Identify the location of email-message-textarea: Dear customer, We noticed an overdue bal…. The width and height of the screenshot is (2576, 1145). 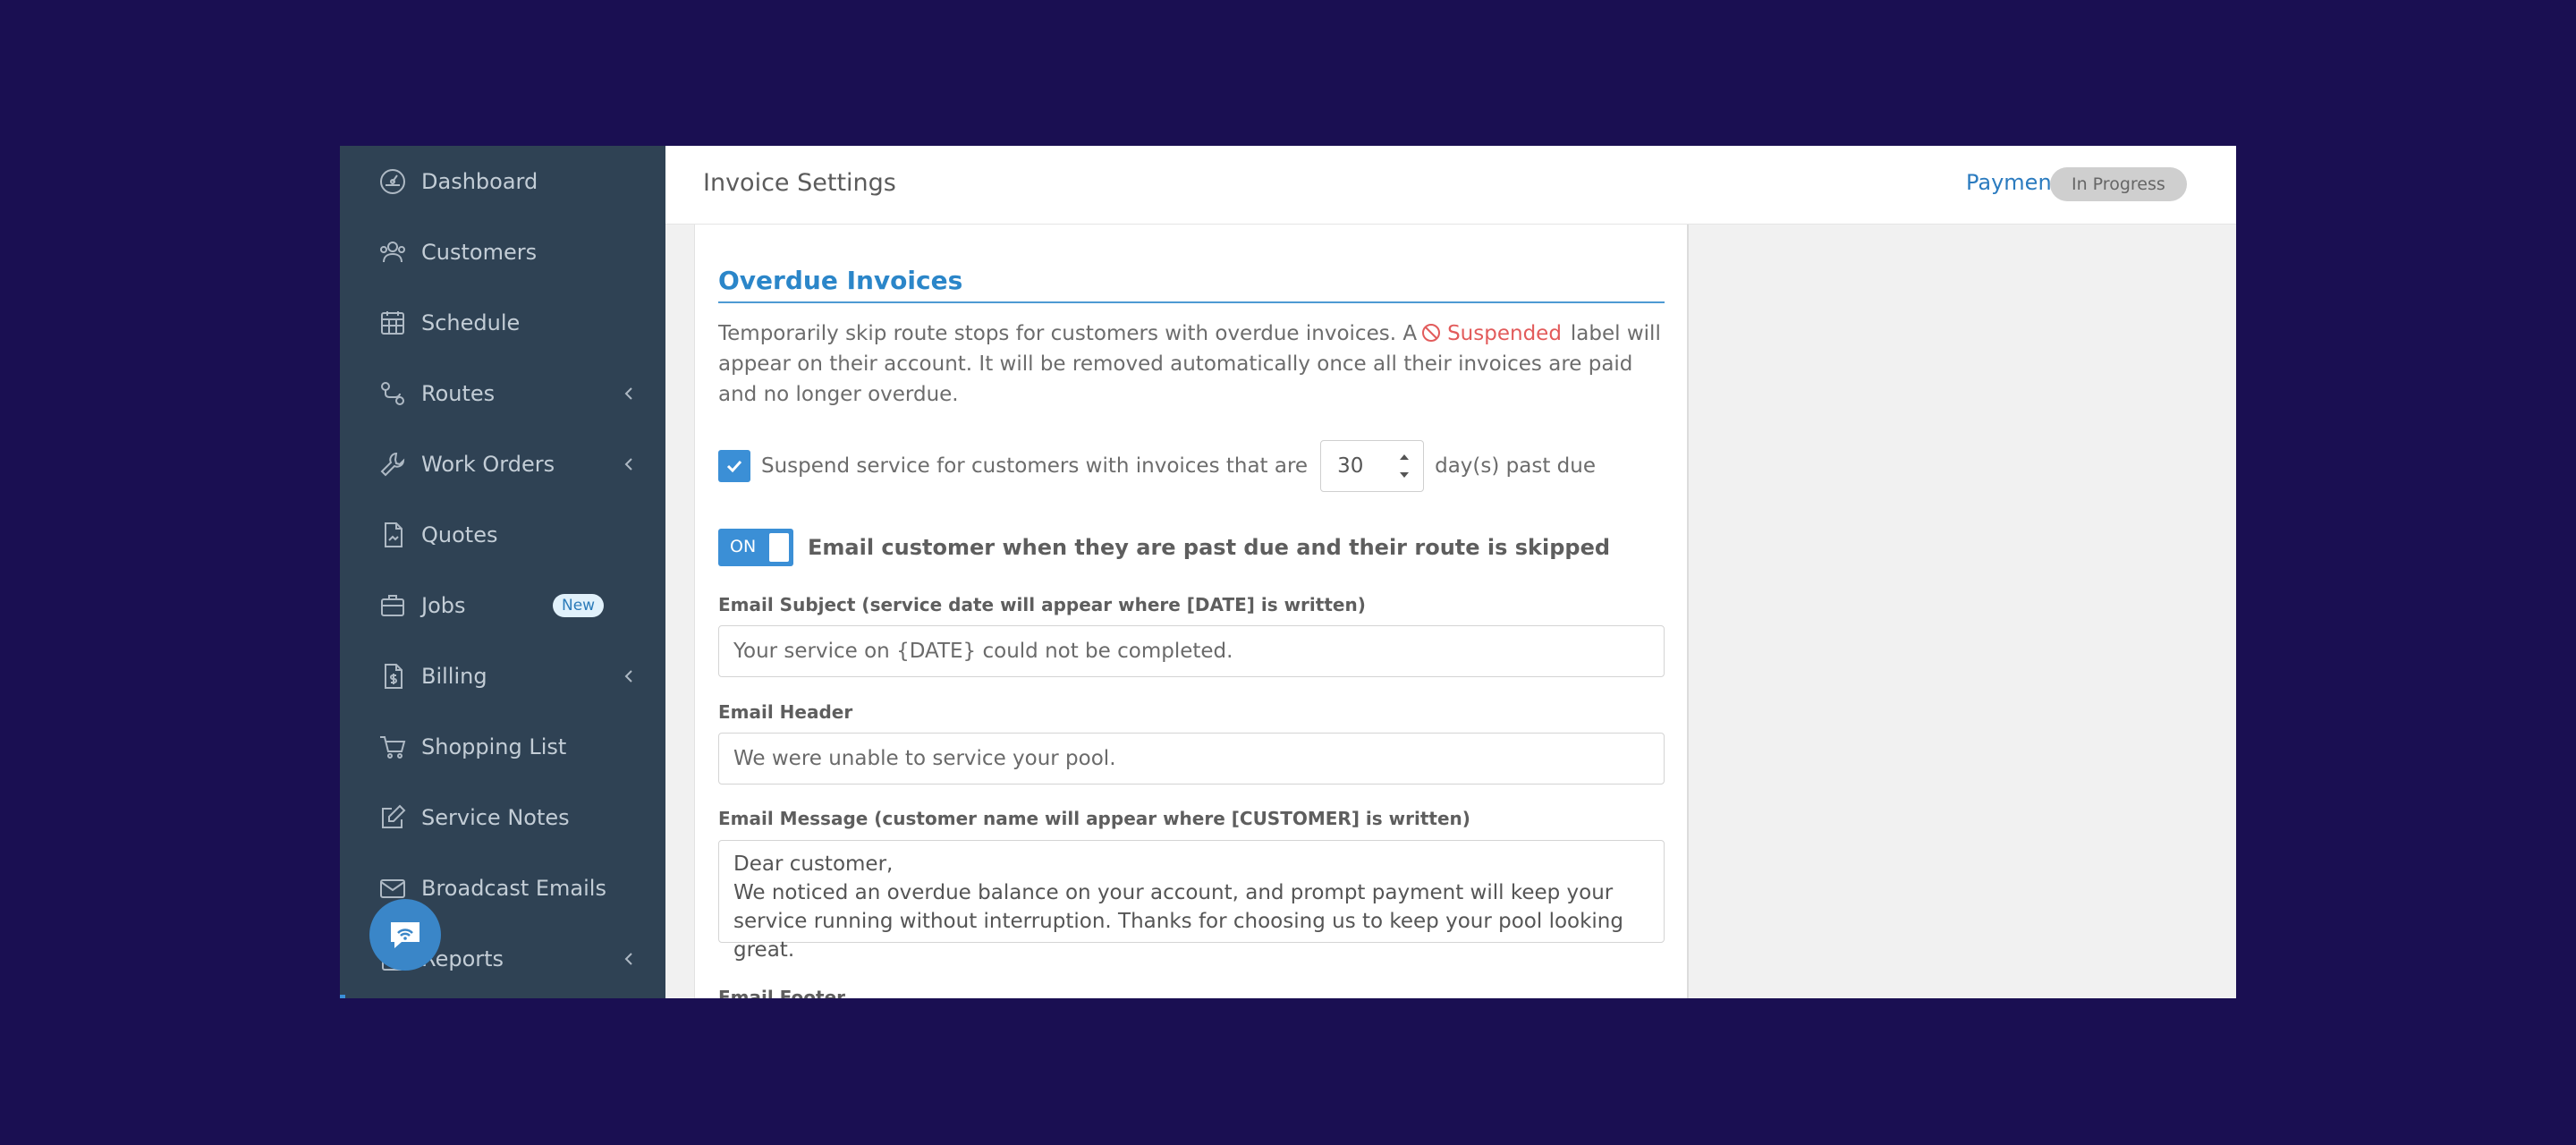
(1191, 901).